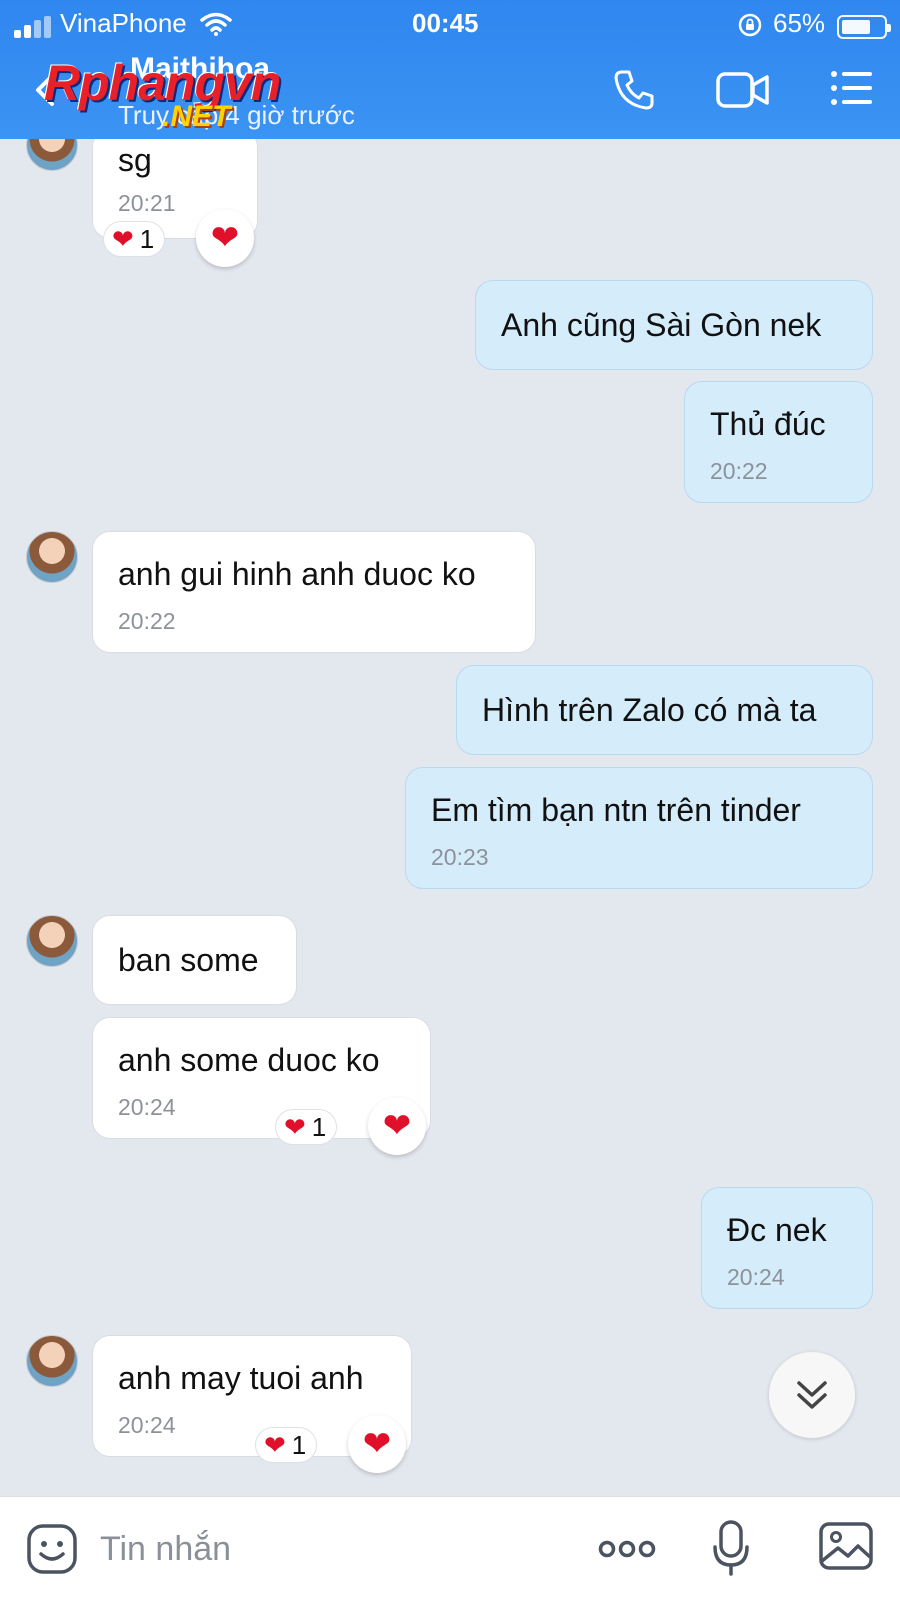  I want to click on message-bubble: ban some, so click(194, 960).